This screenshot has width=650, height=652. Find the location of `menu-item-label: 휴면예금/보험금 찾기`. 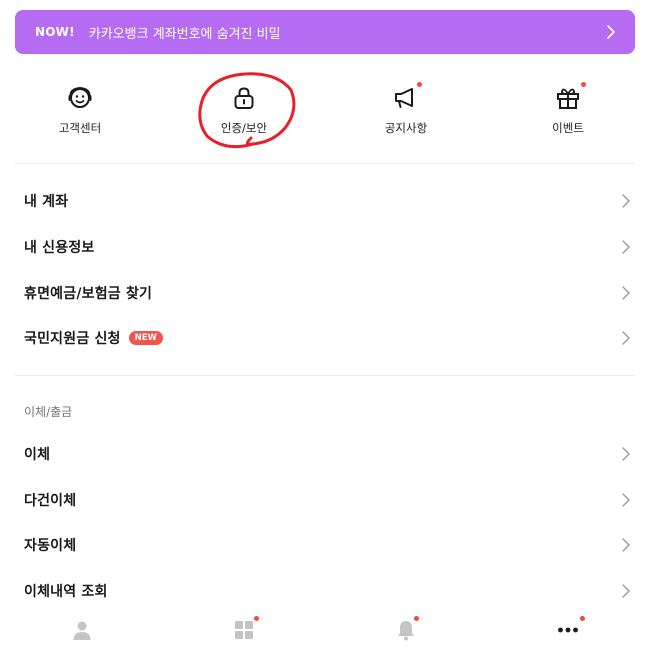

menu-item-label: 휴면예금/보험금 찾기 is located at coordinates (88, 294).